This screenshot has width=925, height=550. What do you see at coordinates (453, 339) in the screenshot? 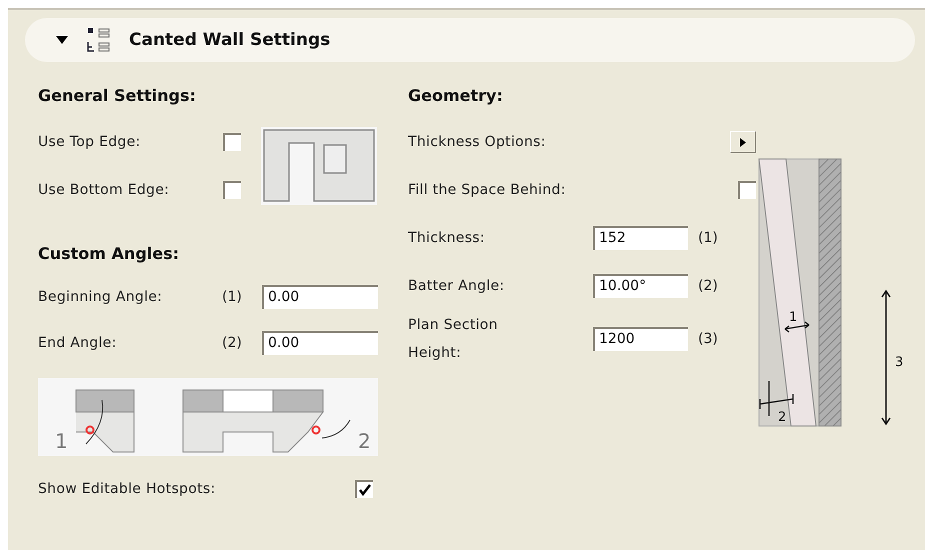
I see `field-label: Plan Section Height:` at bounding box center [453, 339].